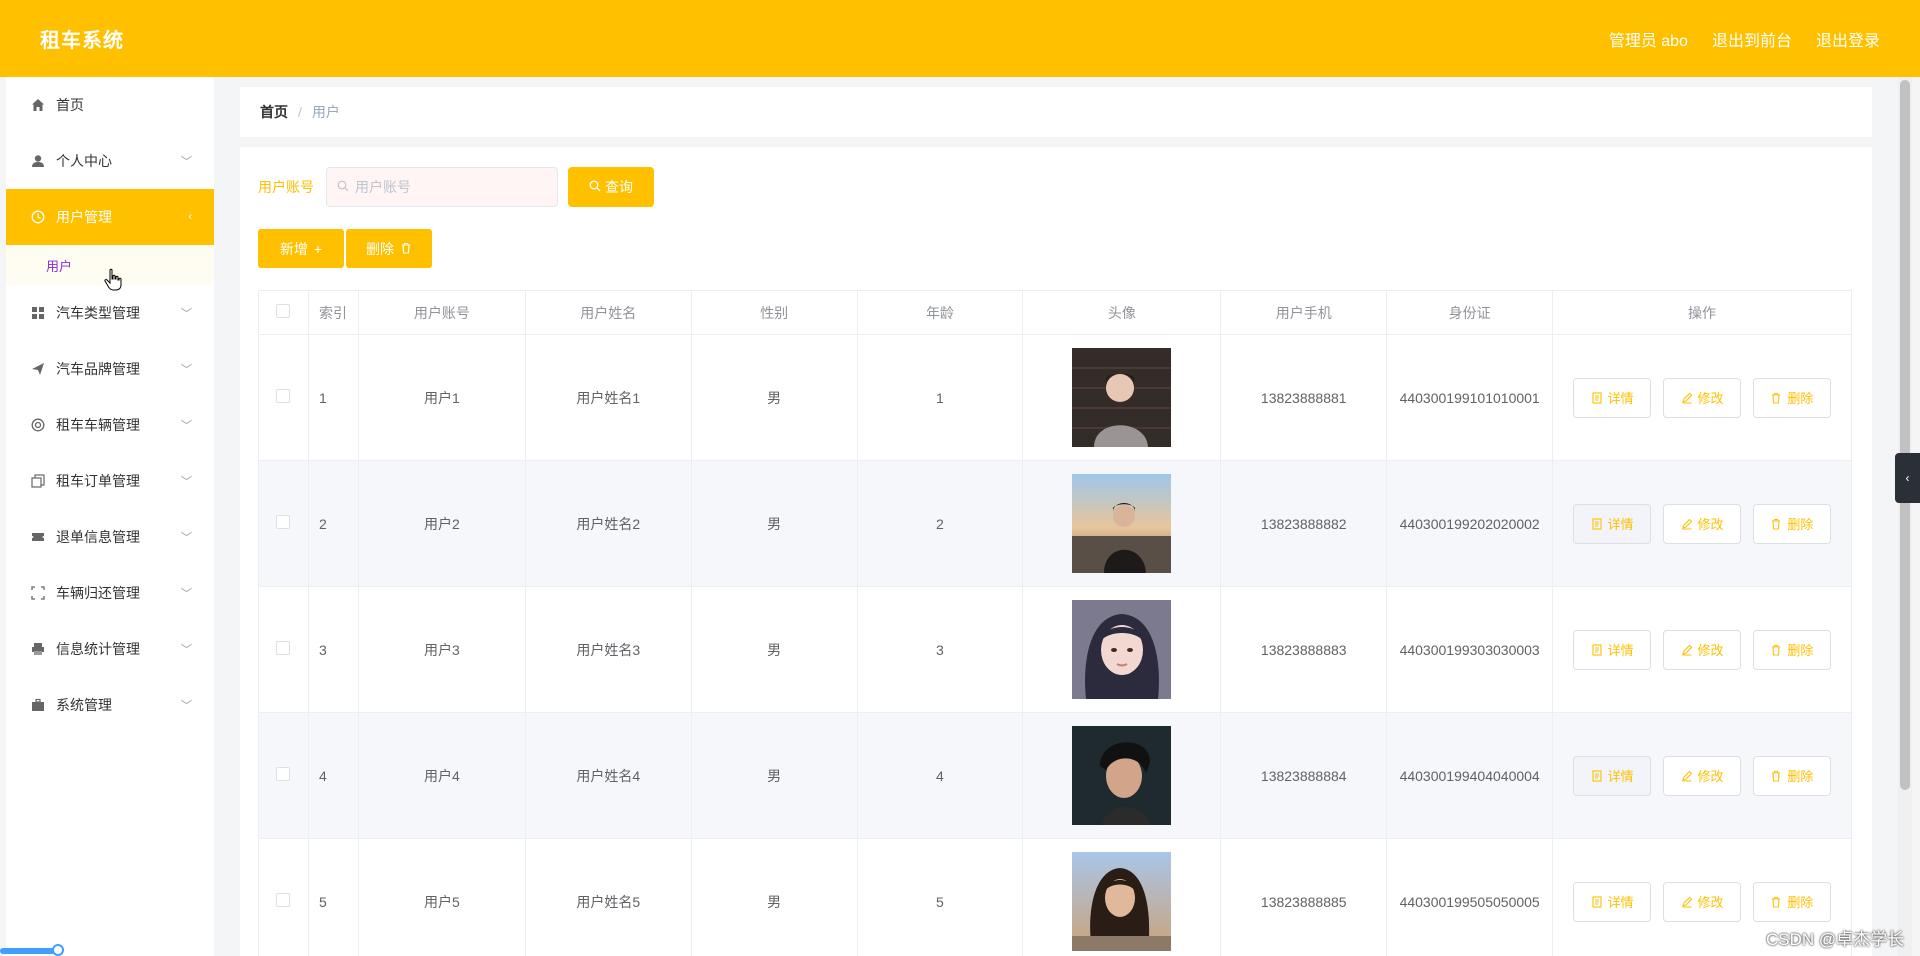 This screenshot has height=956, width=1920. What do you see at coordinates (1304, 649) in the screenshot?
I see `cell-phone: 13823888883` at bounding box center [1304, 649].